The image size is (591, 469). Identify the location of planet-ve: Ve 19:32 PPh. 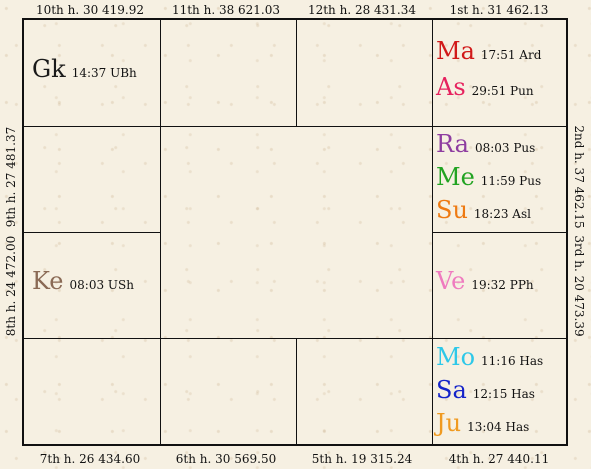
(502, 285).